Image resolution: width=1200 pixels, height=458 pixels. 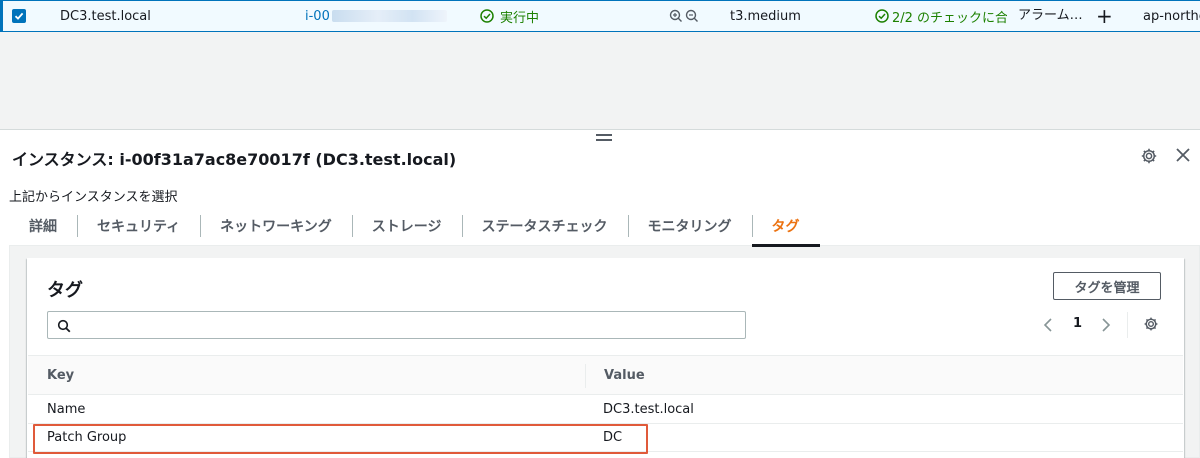 I want to click on tab-storage: ストレージ, so click(x=406, y=226).